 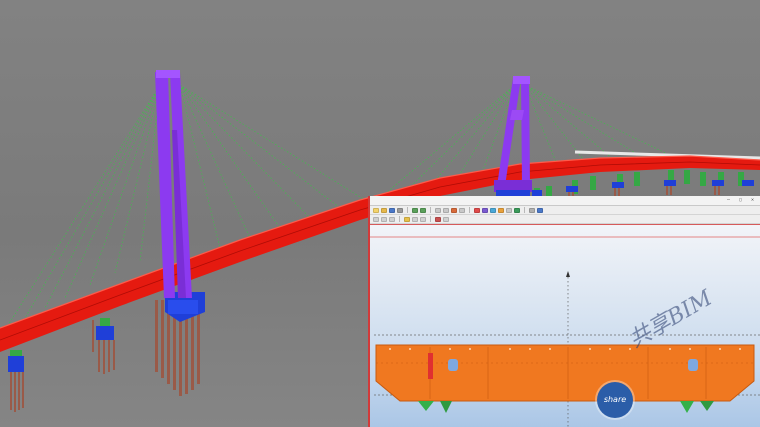 I want to click on support-left-2-icon, so click(x=446, y=407).